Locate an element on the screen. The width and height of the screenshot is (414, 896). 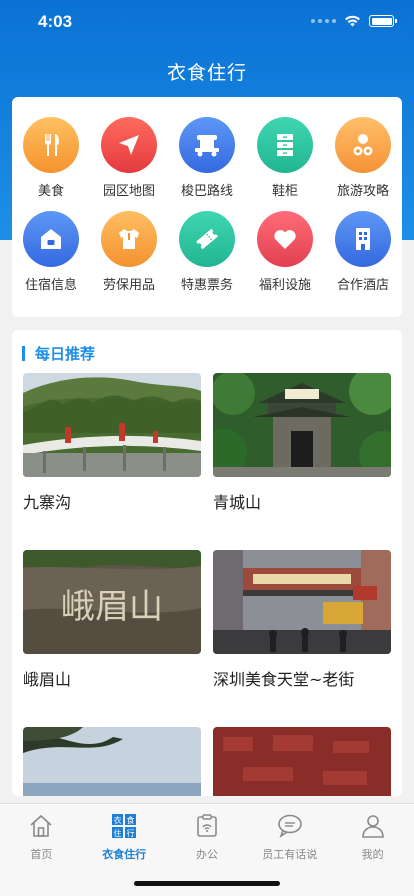
chat-icon is located at coordinates (290, 826).